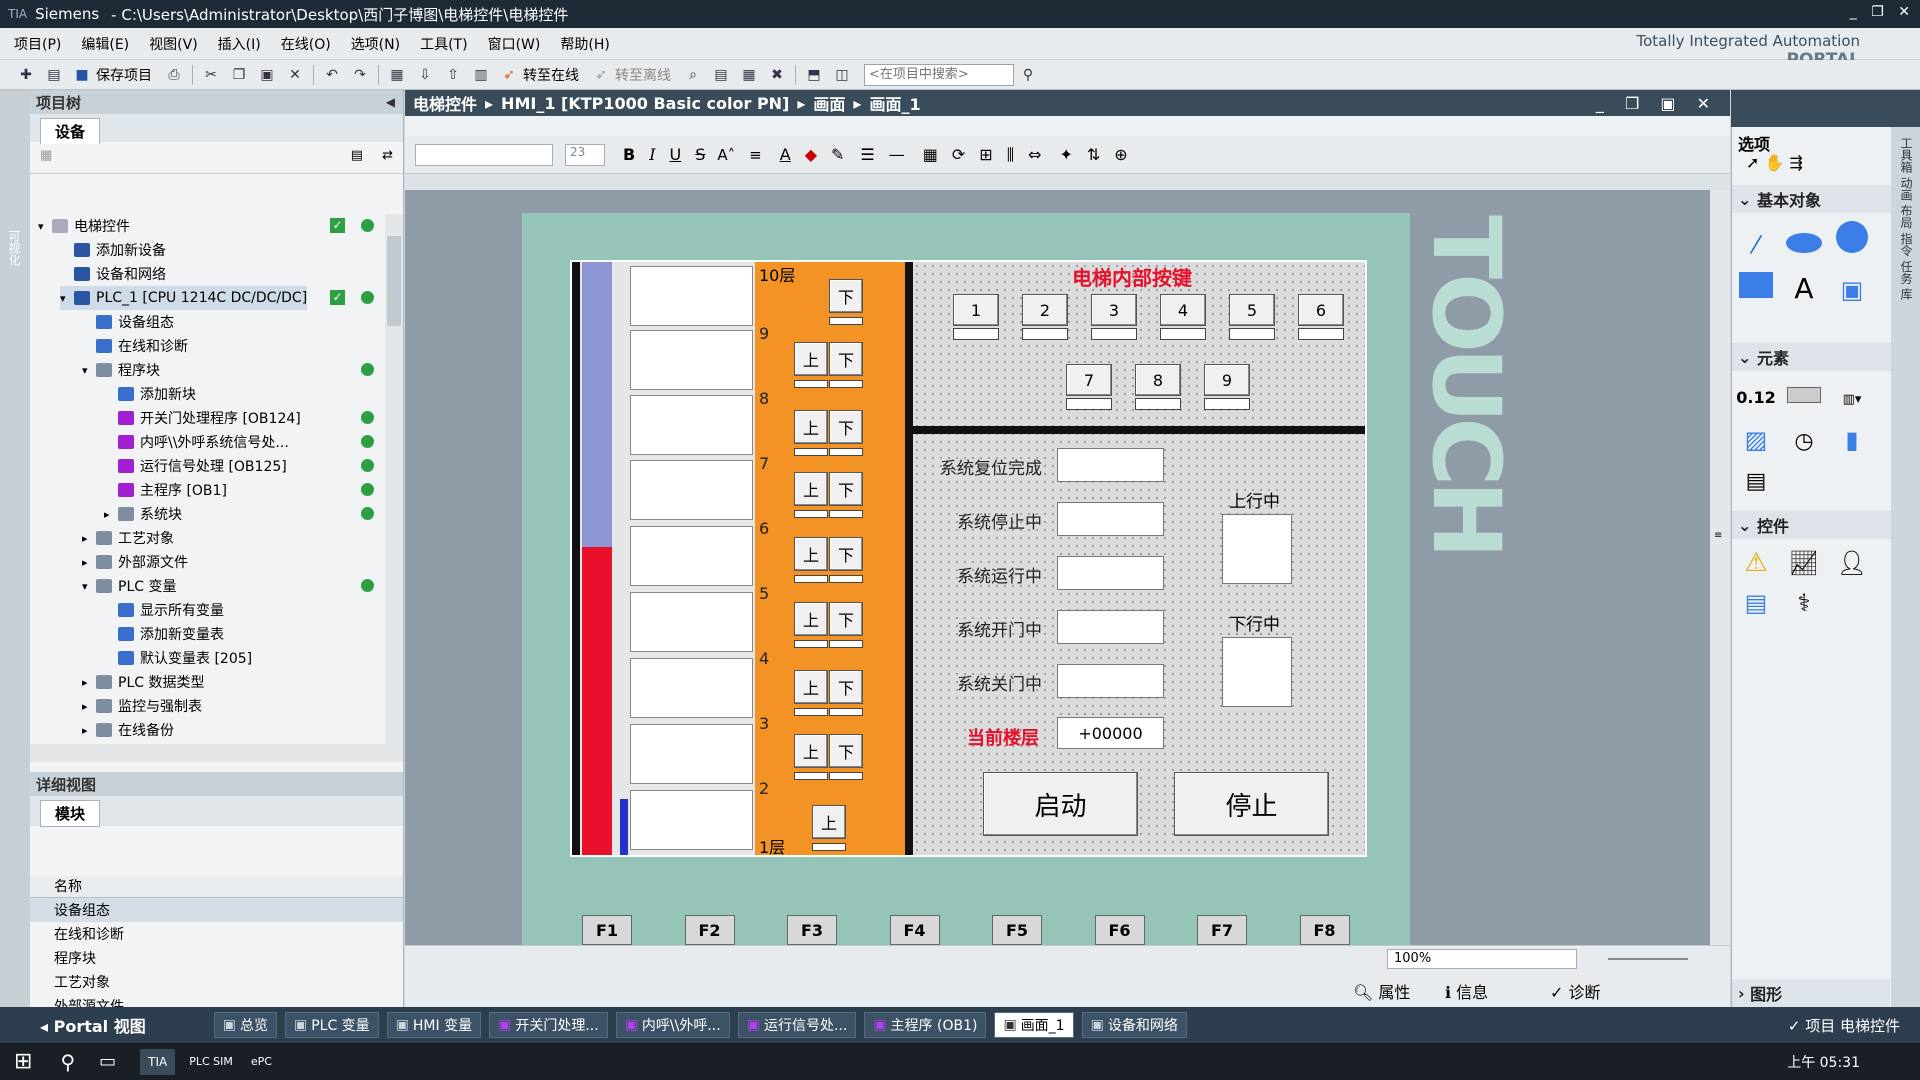  What do you see at coordinates (1045, 310) in the screenshot?
I see `floor-key-2: 2` at bounding box center [1045, 310].